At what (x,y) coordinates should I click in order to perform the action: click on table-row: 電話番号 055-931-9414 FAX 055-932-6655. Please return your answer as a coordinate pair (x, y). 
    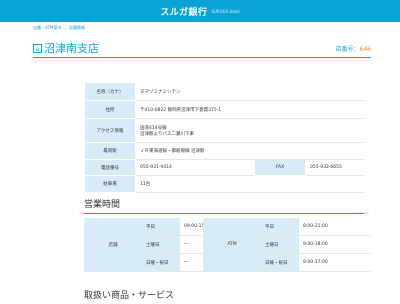
    Looking at the image, I should click on (224, 167).